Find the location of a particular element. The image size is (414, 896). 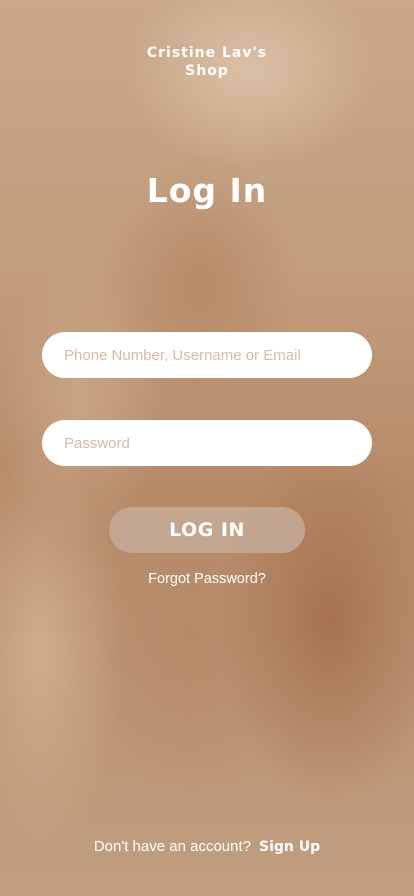

forgot-password-row: Forgot Password? is located at coordinates (207, 579).